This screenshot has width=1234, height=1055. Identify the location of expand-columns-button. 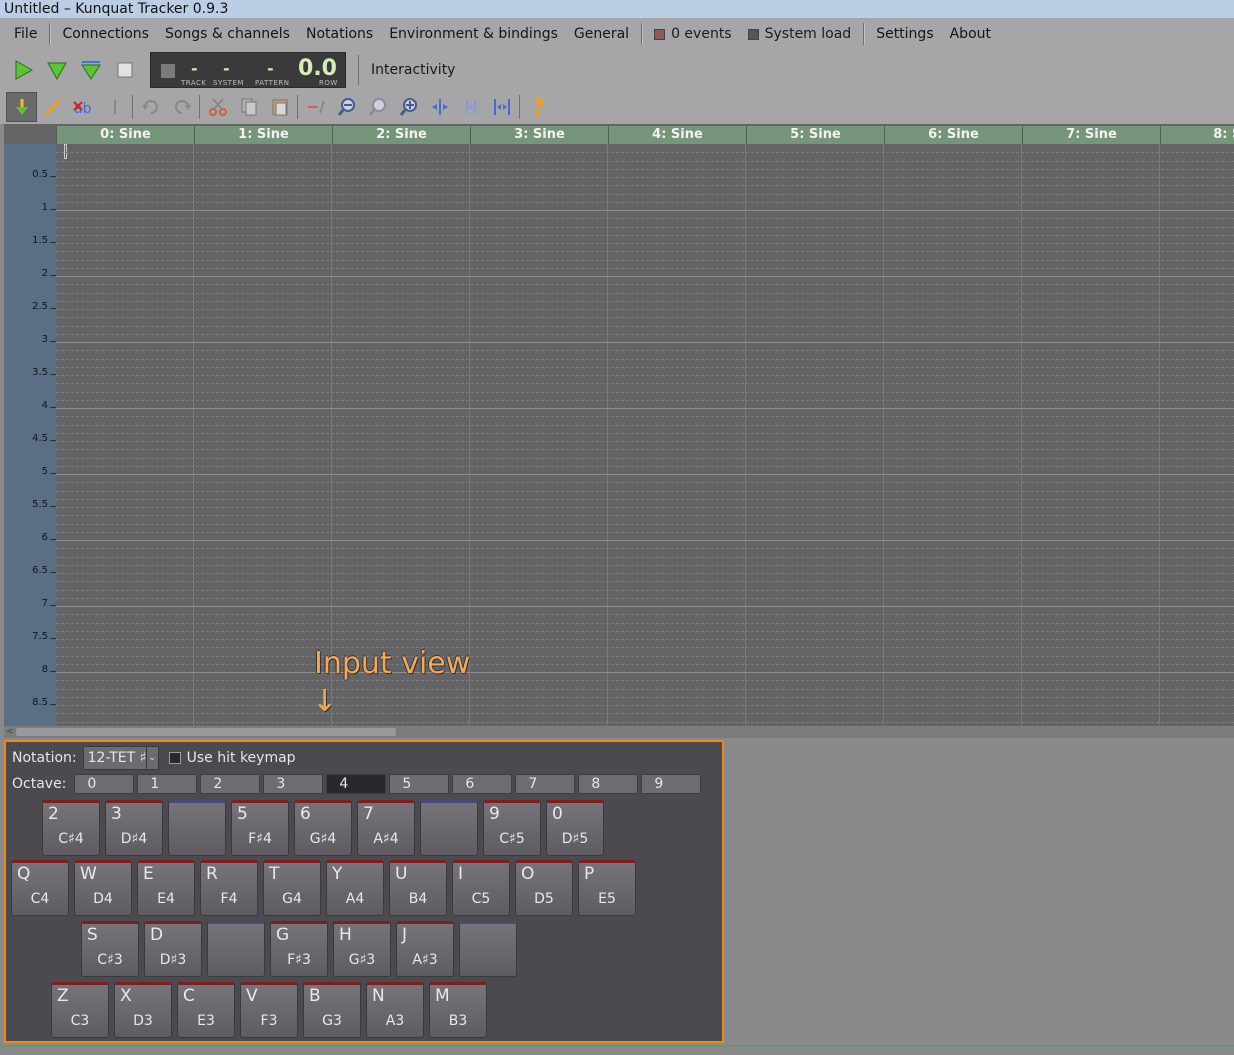
(501, 107).